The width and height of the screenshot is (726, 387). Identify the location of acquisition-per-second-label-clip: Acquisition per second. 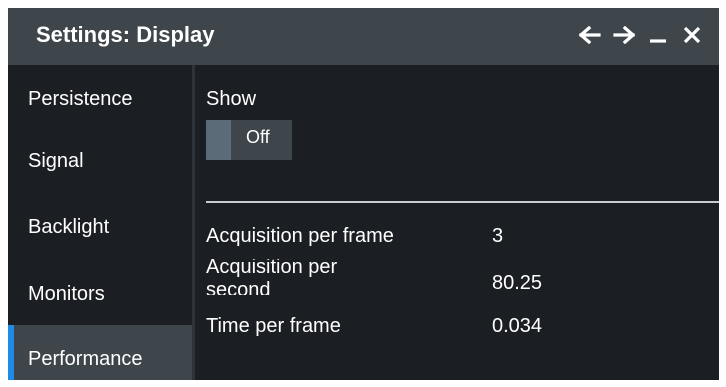
(341, 277).